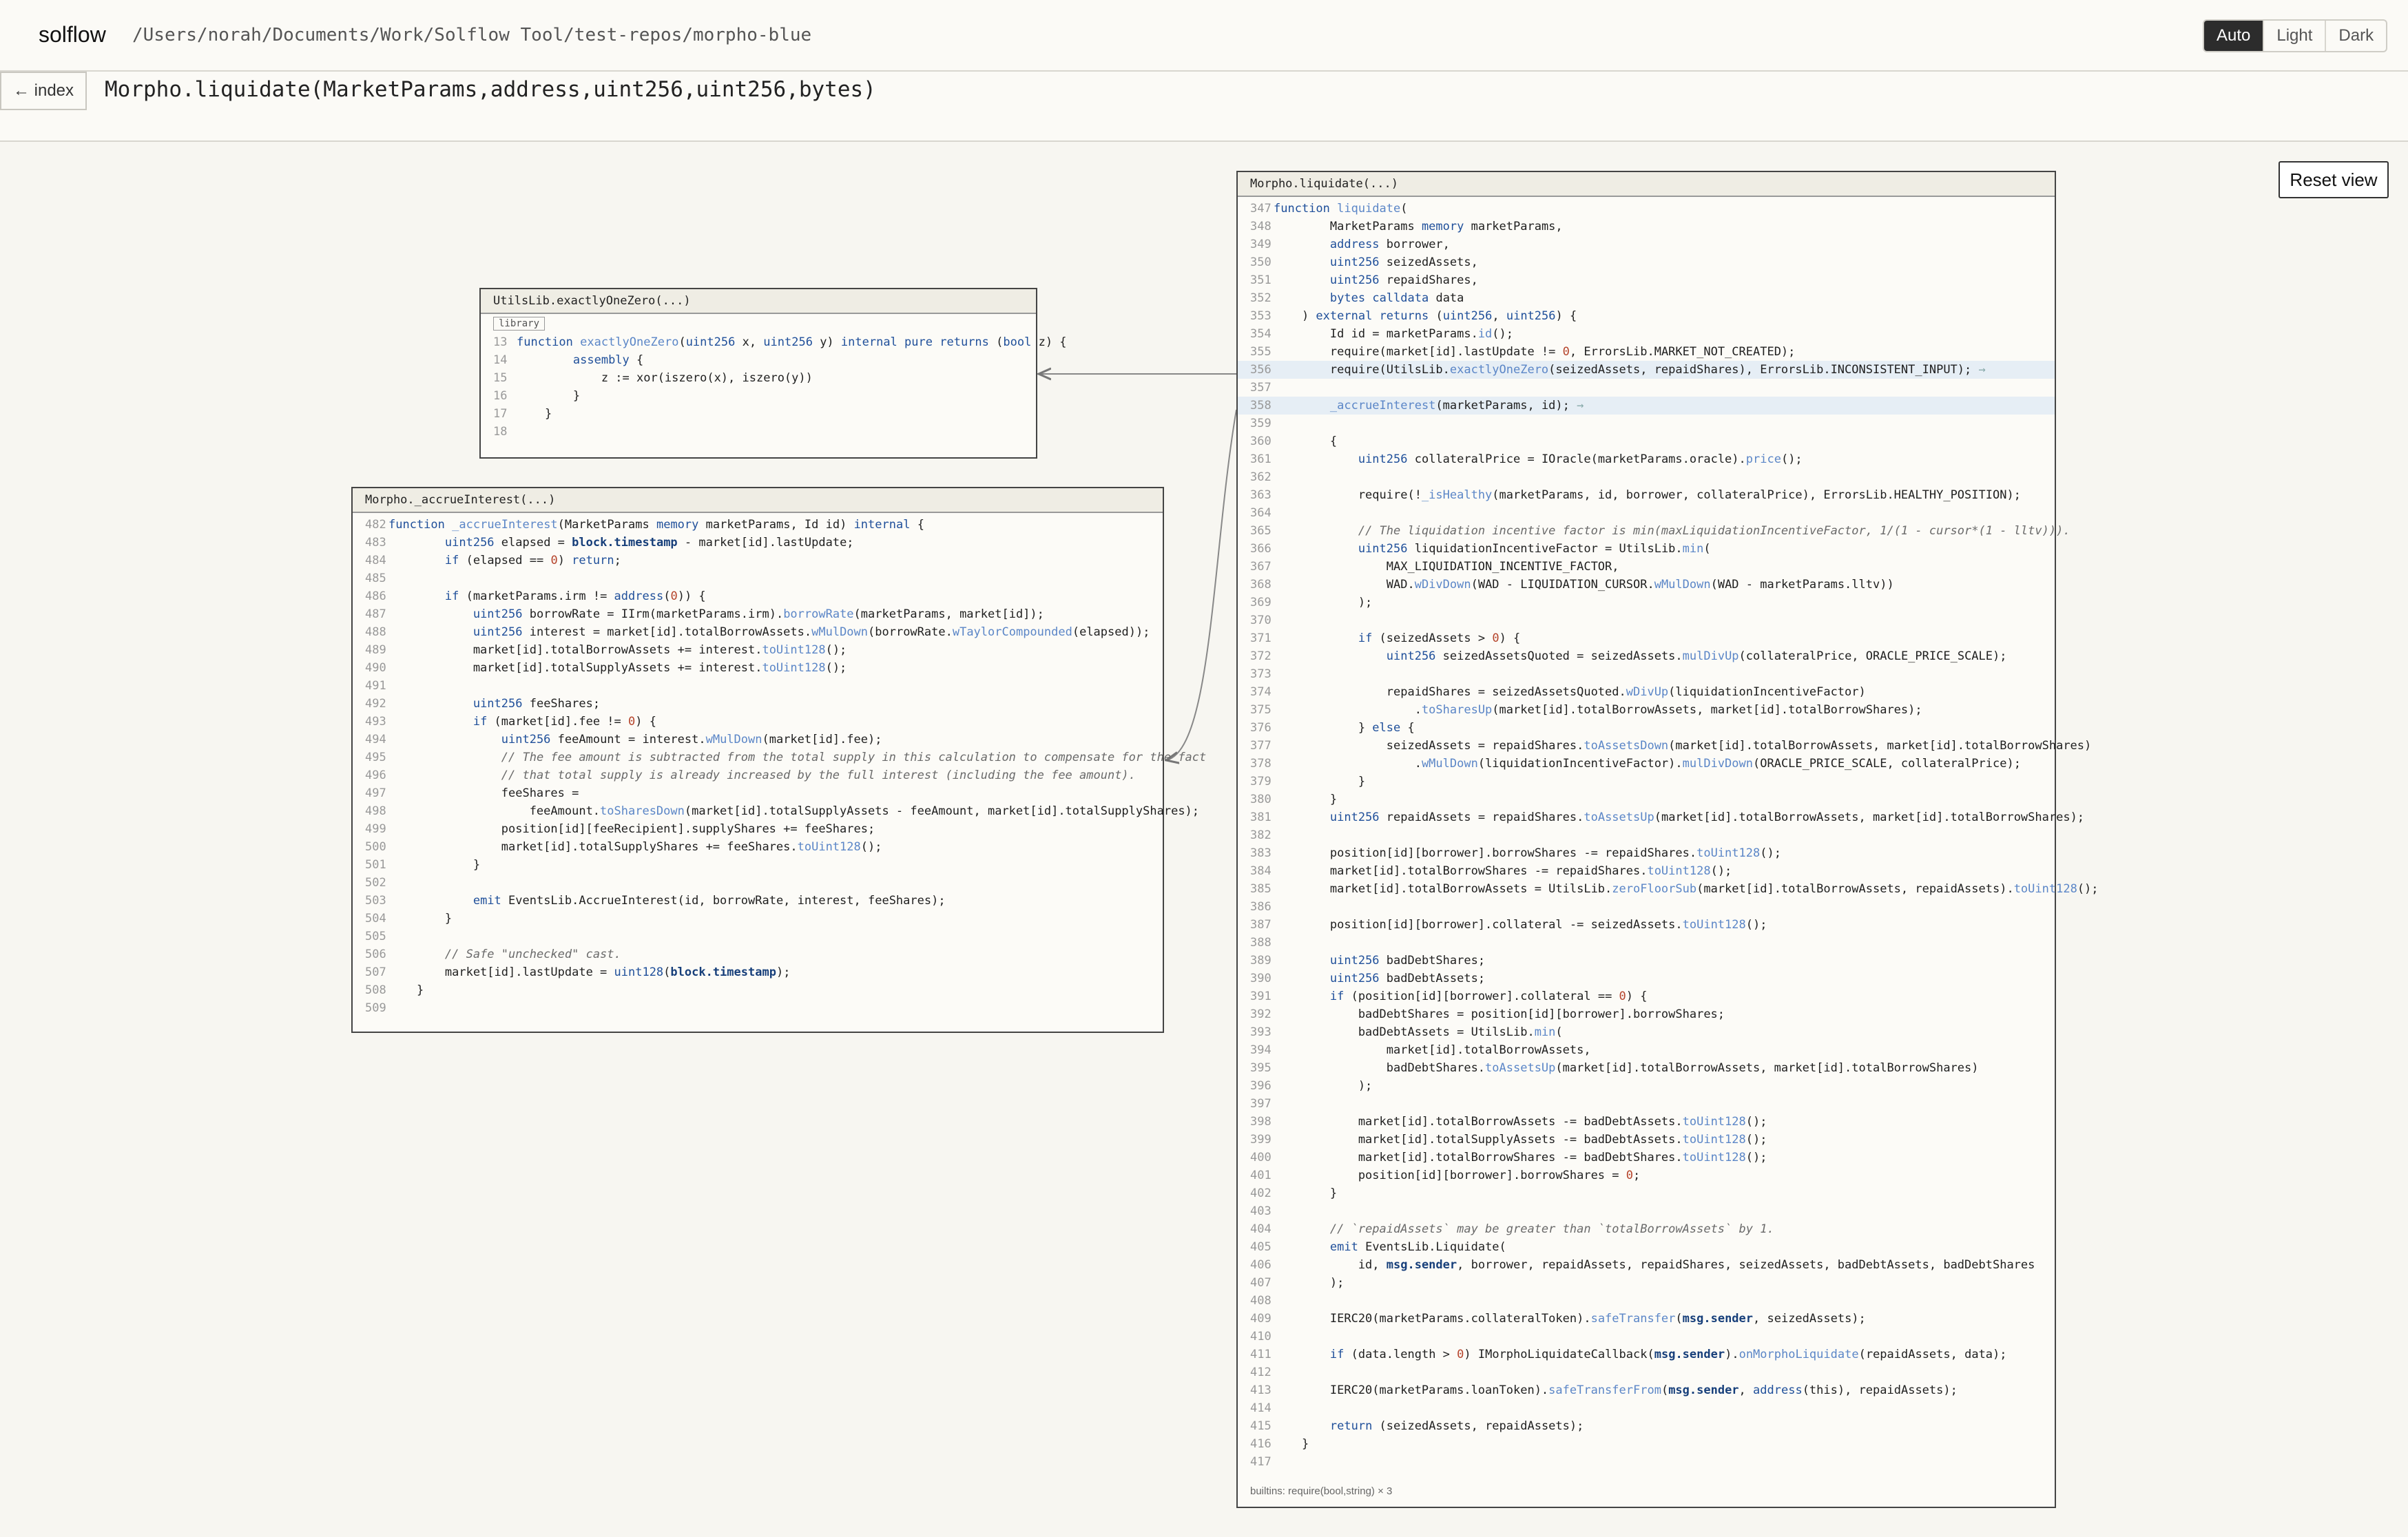  Describe the element at coordinates (1261, 692) in the screenshot. I see `line-number: 374` at that location.